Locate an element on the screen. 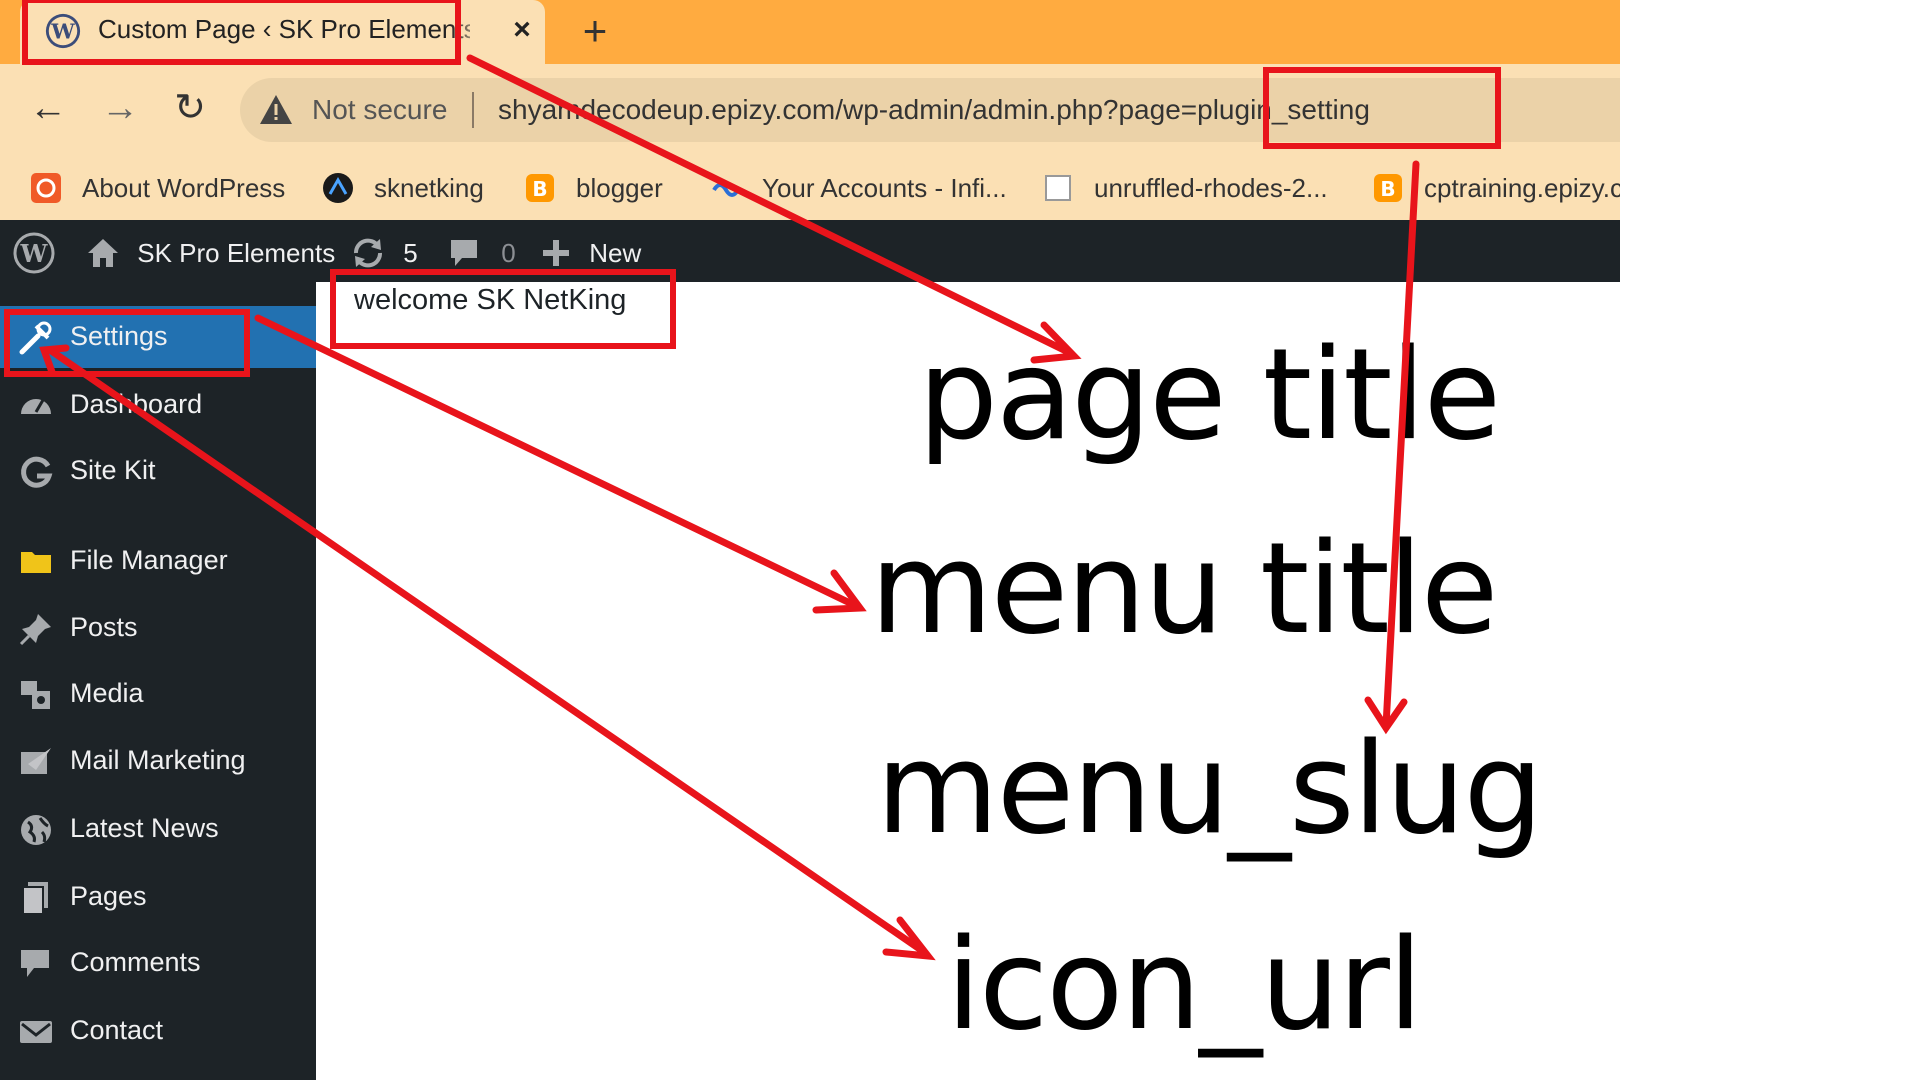 The image size is (1920, 1080). annotation-page-title: page title is located at coordinates (1209, 394).